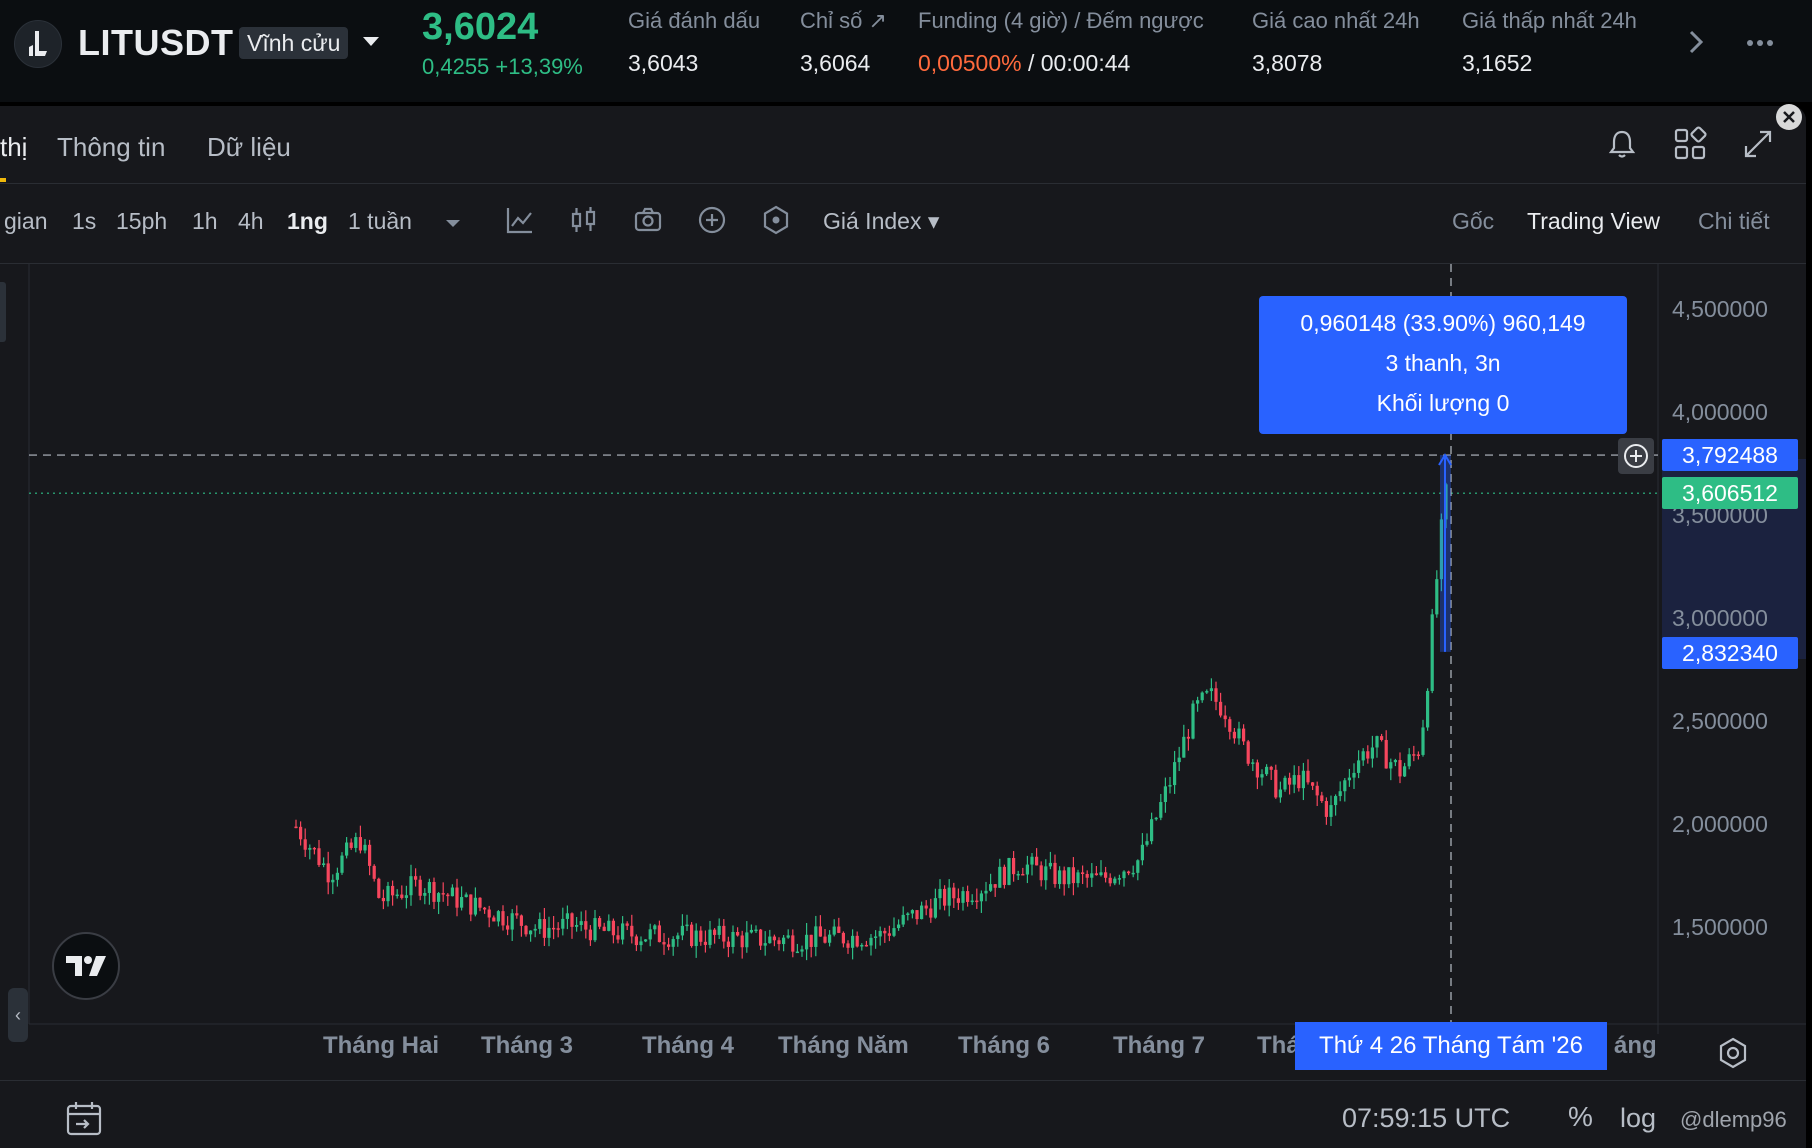 The width and height of the screenshot is (1812, 1148). Describe the element at coordinates (1593, 221) in the screenshot. I see `view-tradingview: Trading View` at that location.